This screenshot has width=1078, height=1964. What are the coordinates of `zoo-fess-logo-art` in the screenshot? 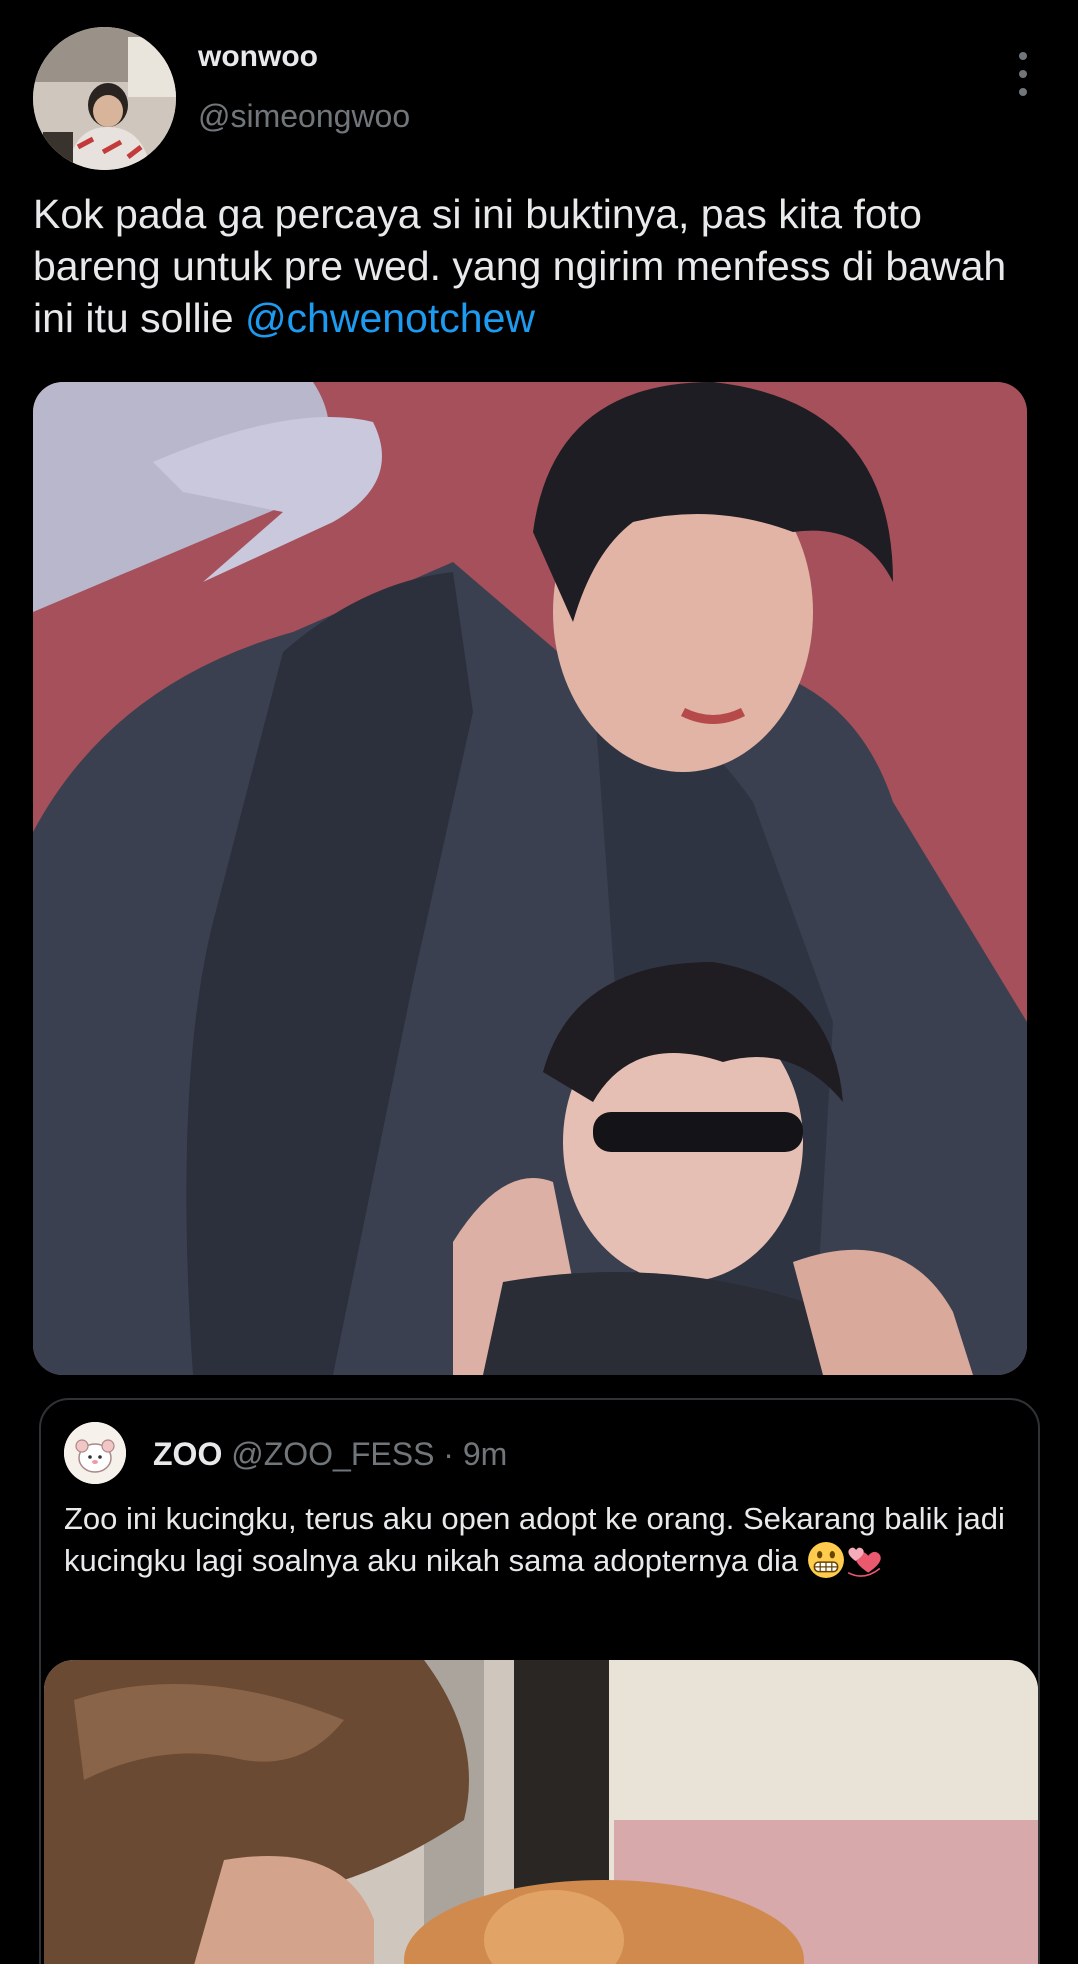 It's located at (95, 1453).